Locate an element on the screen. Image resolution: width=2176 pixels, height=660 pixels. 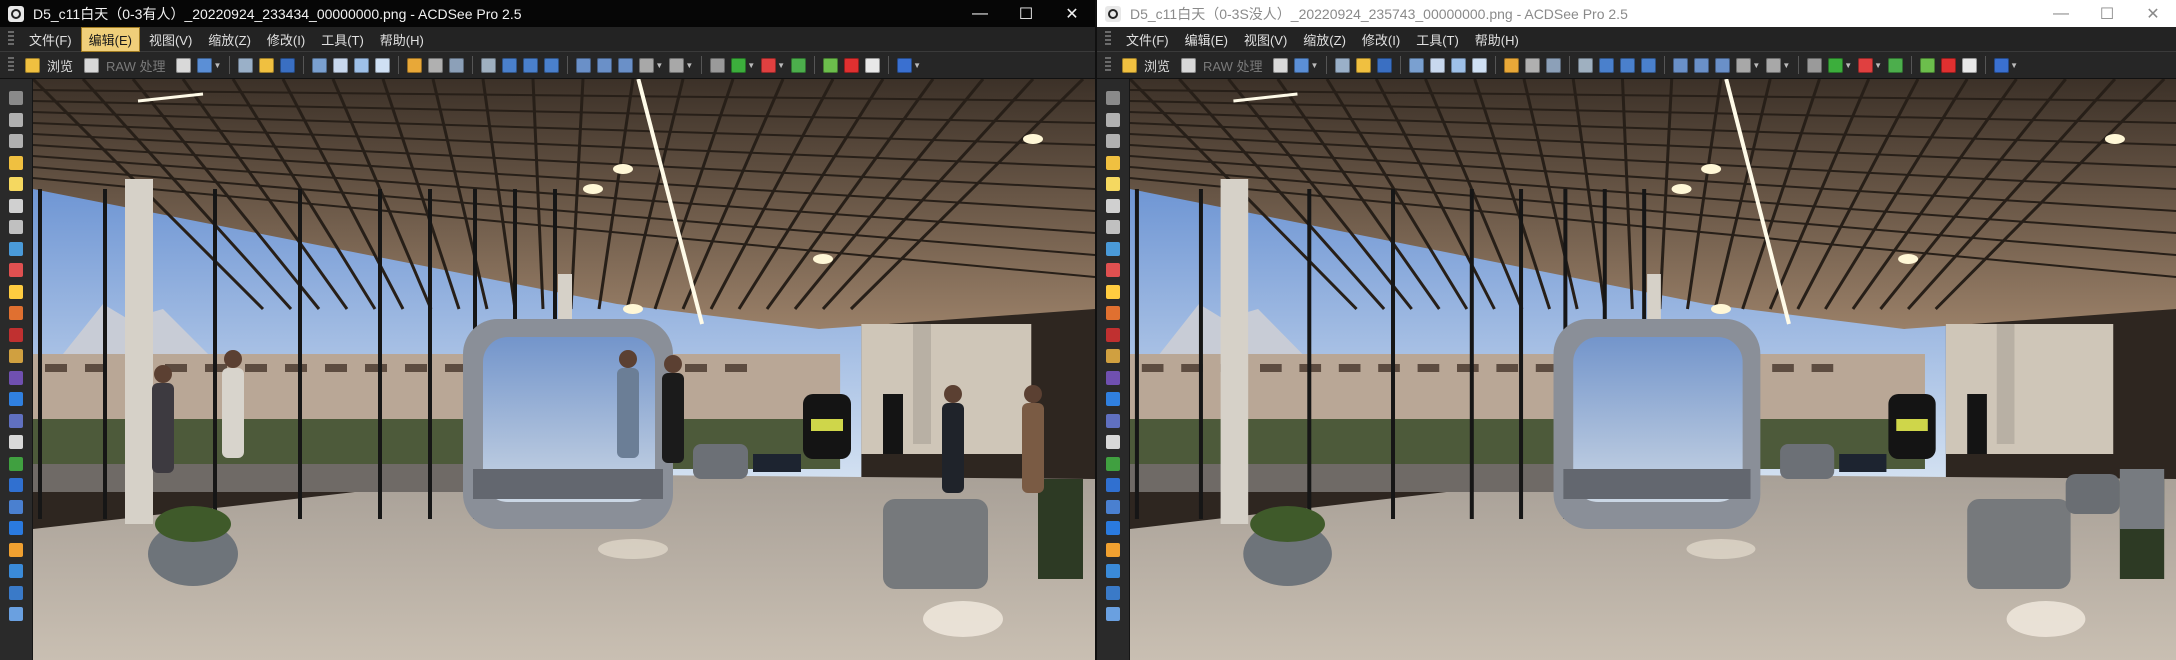
contrast-icon is located at coordinates (1113, 205).